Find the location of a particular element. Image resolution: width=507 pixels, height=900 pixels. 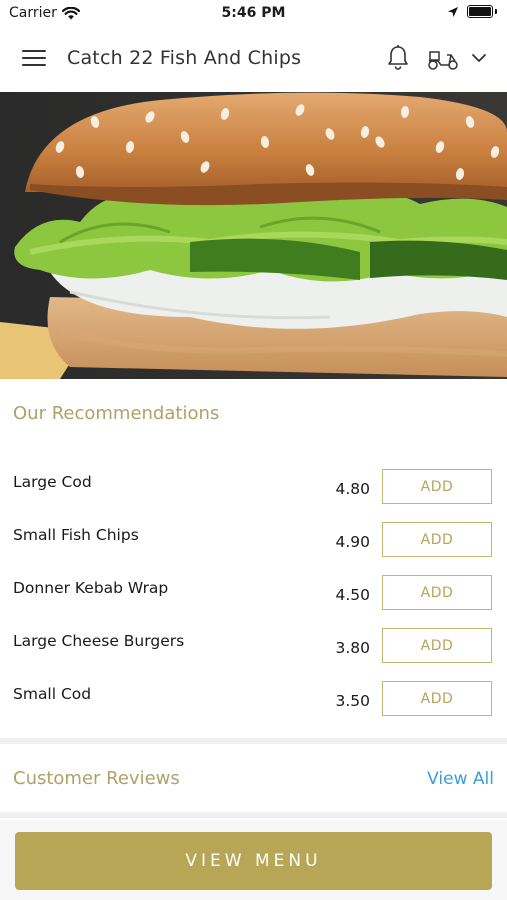

item-name: Donner Kebab Wrap is located at coordinates (91, 588).